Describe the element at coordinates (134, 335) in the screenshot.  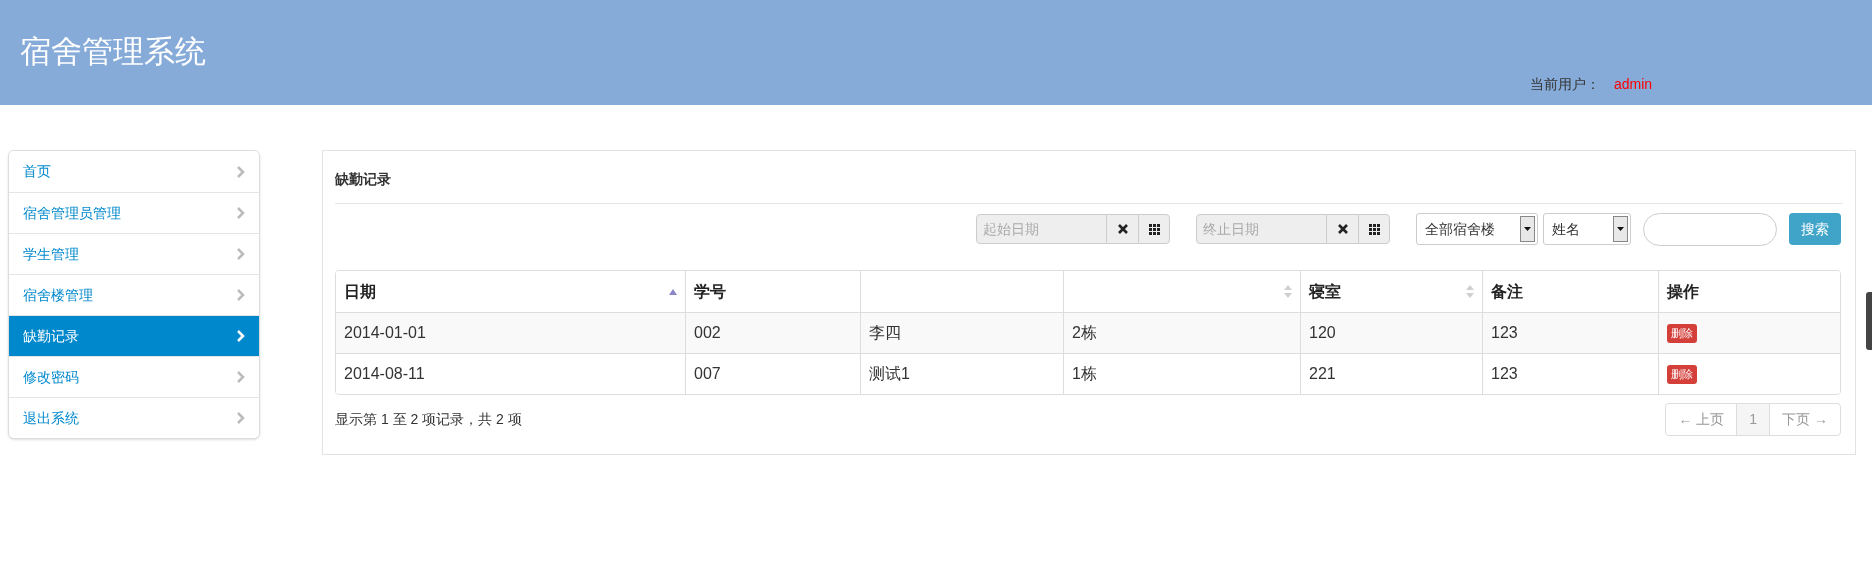
I see `sidebar-item: 缺勤记录` at that location.